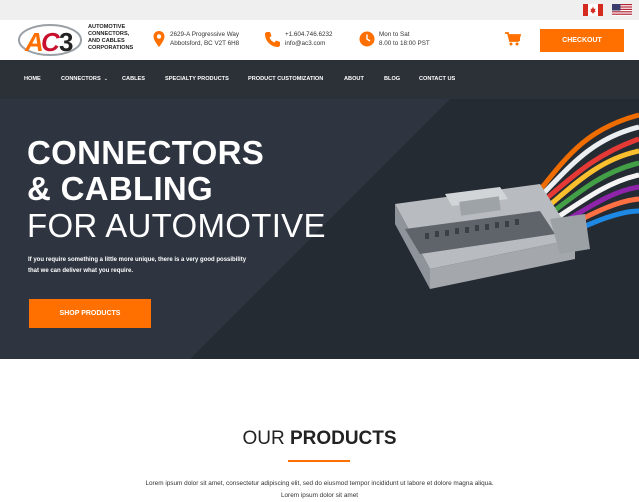  I want to click on products-heading: OUR PRODUCTS, so click(319, 439).